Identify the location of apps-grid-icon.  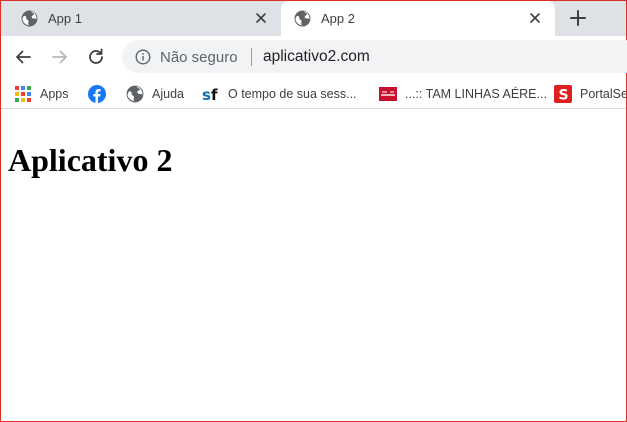
(23, 94).